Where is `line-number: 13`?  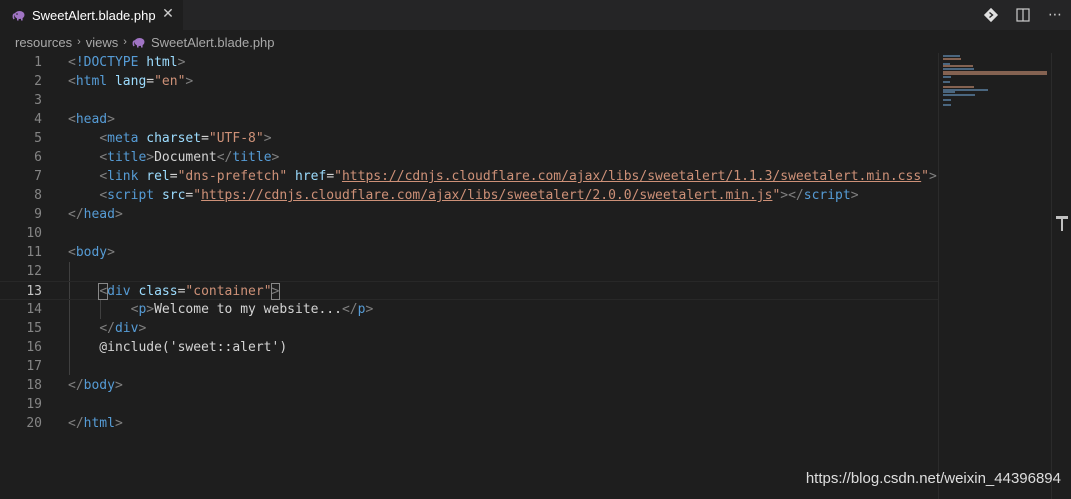
line-number: 13 is located at coordinates (34, 291).